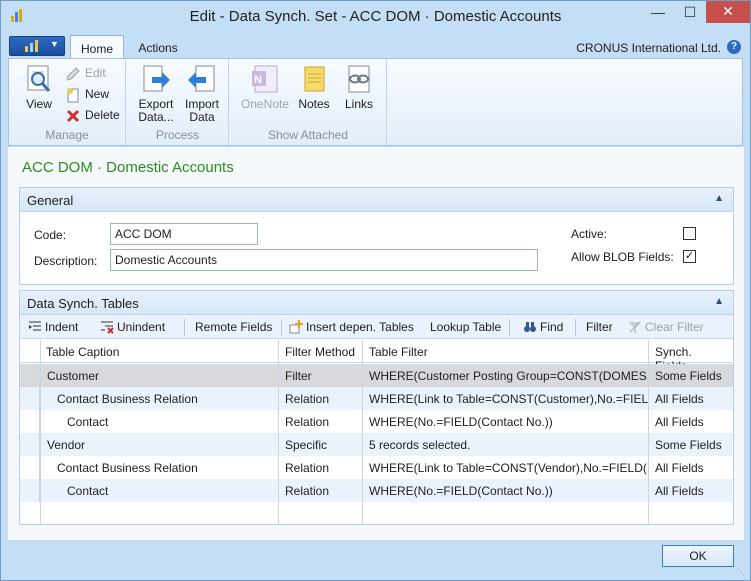 This screenshot has height=581, width=751. I want to click on general-header: General ▲, so click(376, 200).